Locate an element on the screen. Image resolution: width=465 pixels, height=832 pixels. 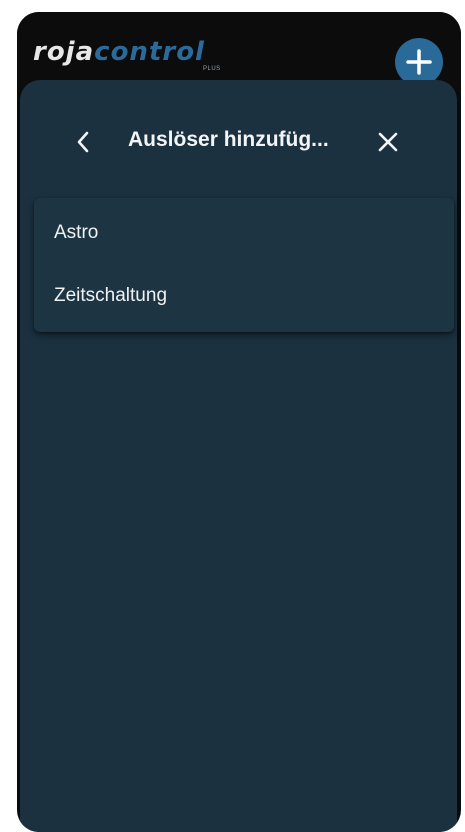
back-button is located at coordinates (84, 142).